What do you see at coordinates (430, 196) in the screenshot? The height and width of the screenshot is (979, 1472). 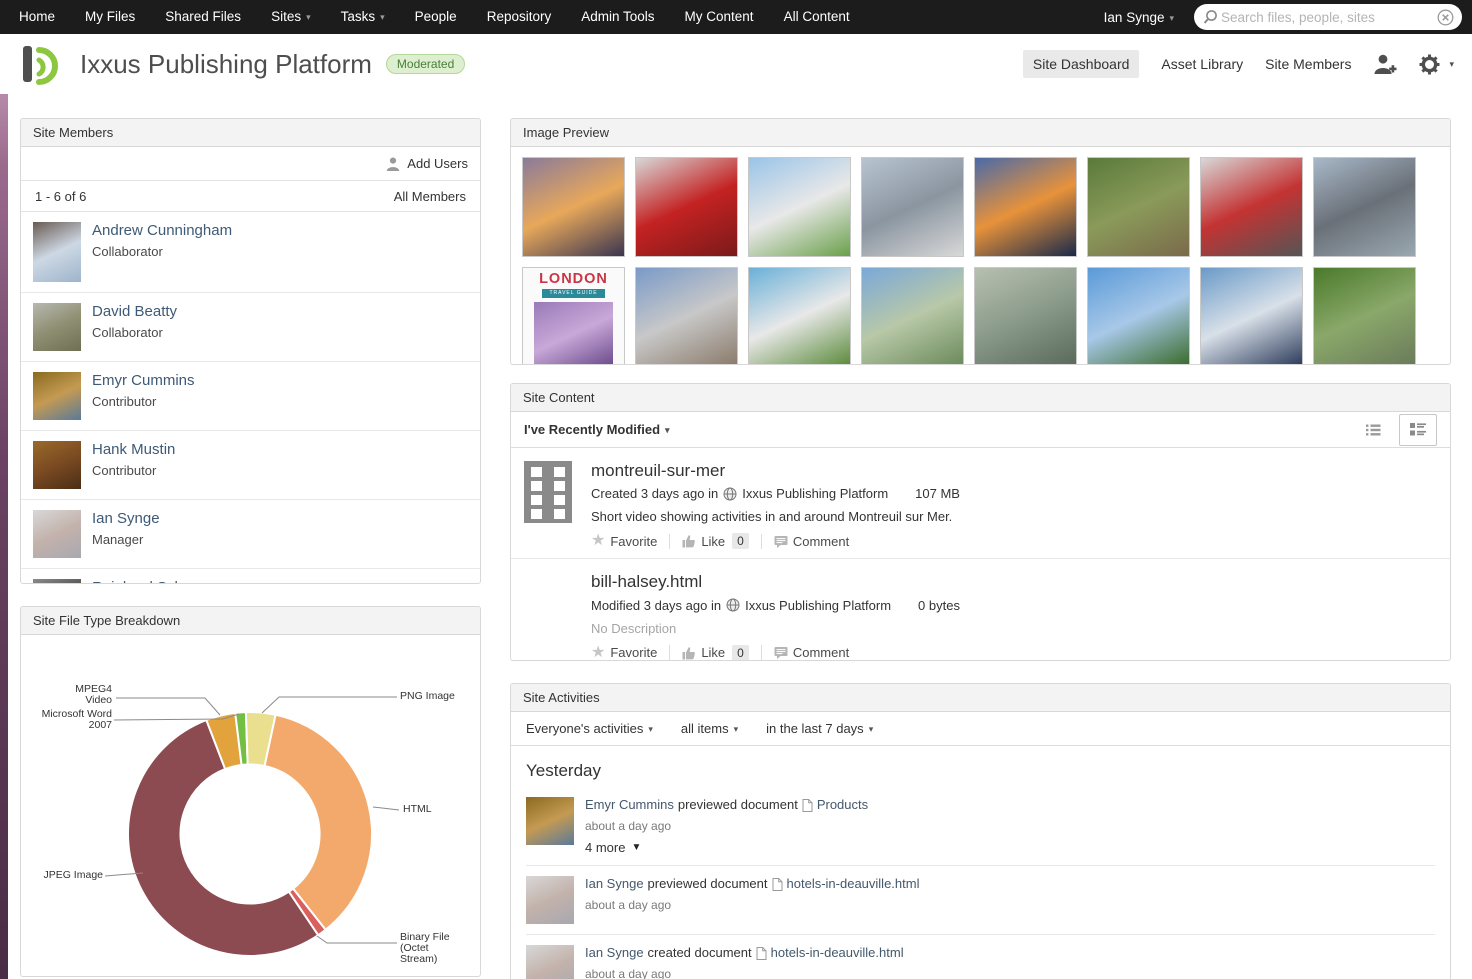 I see `all-members-link: All Members` at bounding box center [430, 196].